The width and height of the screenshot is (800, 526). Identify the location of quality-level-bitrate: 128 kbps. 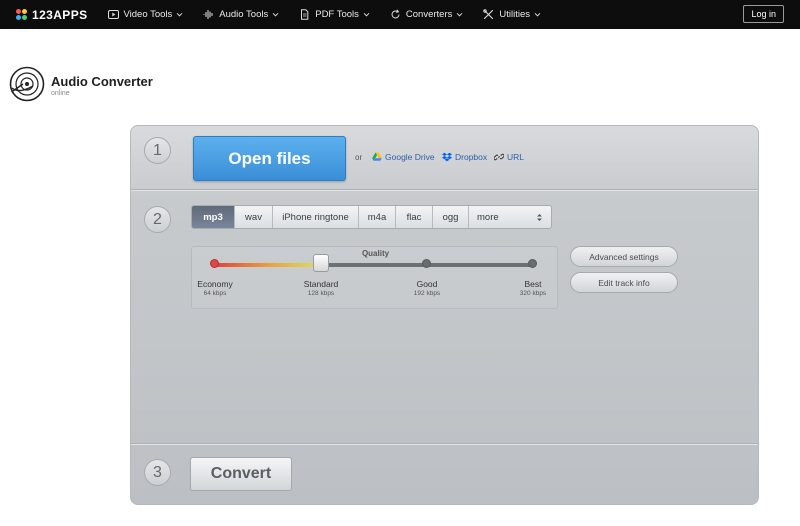
(321, 293).